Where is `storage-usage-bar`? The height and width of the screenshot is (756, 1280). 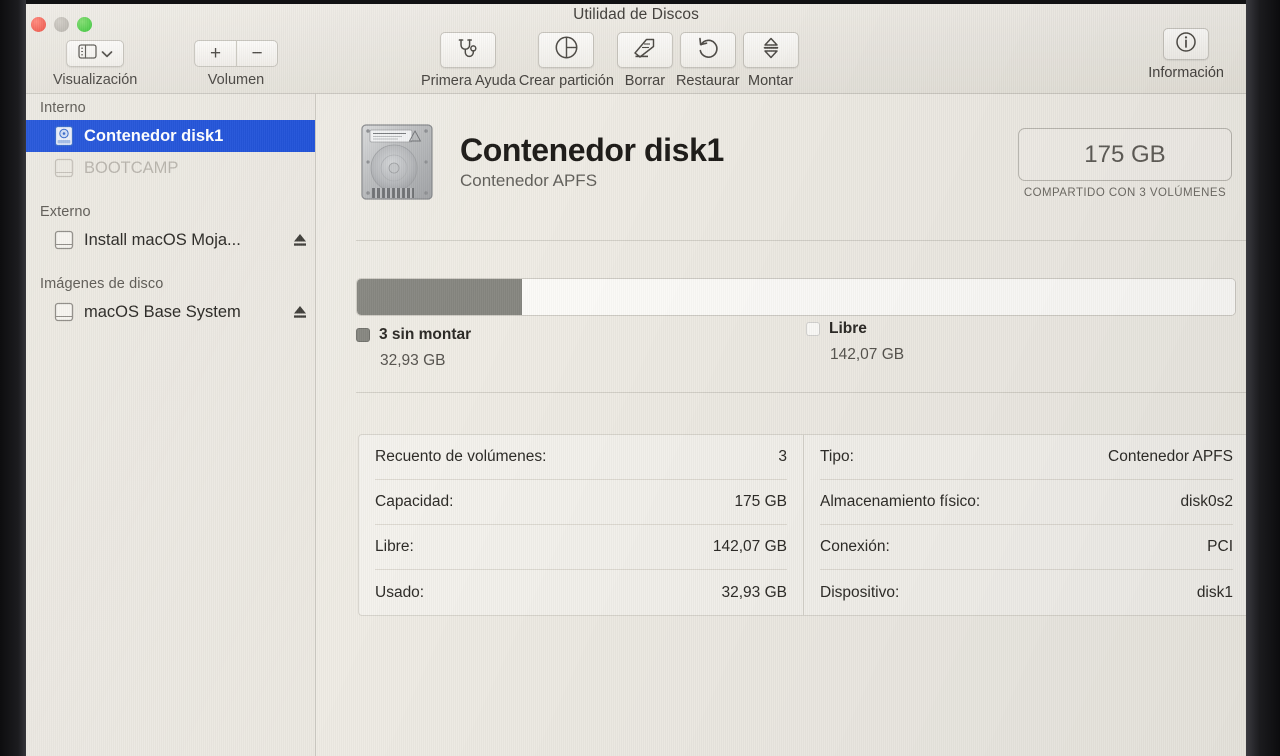 storage-usage-bar is located at coordinates (796, 297).